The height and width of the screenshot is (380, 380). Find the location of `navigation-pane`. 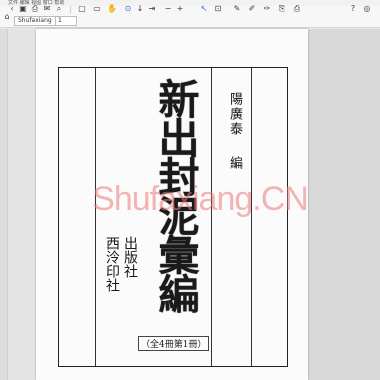

navigation-pane is located at coordinates (4, 204).